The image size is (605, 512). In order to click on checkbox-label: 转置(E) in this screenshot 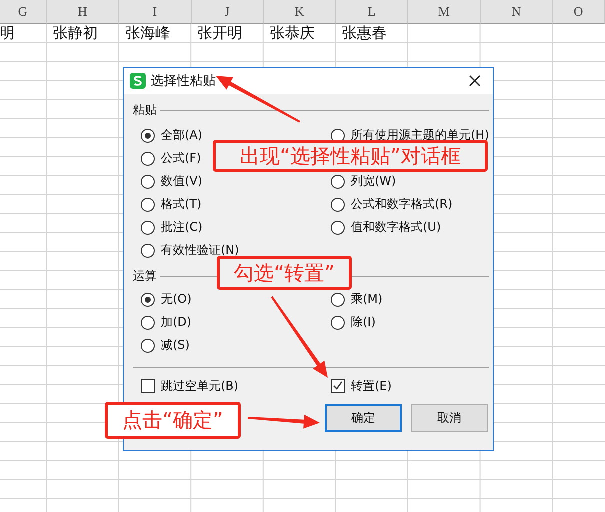, I will do `click(371, 386)`.